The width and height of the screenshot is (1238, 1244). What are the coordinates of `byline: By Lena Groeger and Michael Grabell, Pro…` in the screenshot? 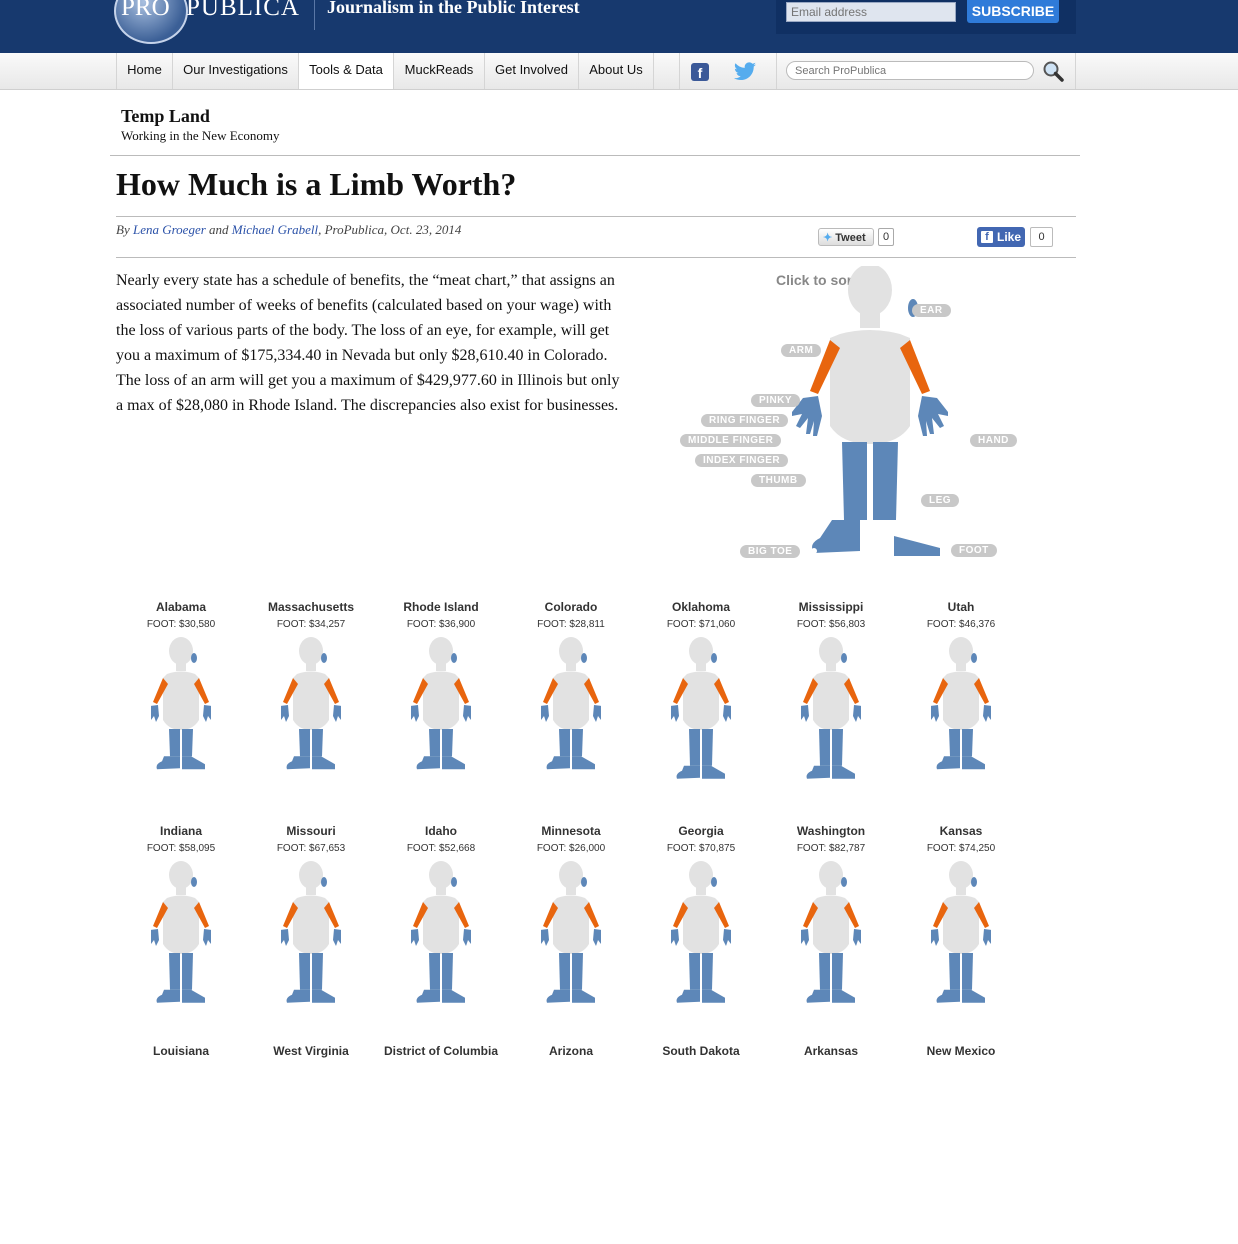 It's located at (288, 230).